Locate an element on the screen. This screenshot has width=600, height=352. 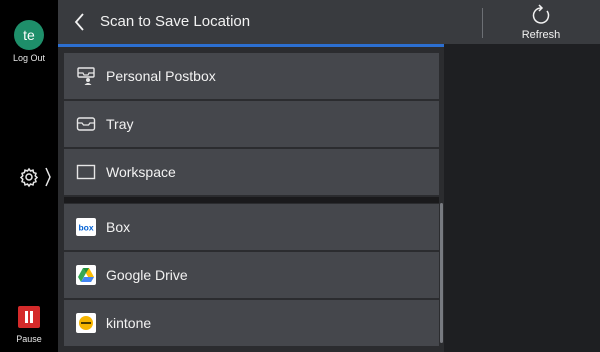
list-item-workspace: Workspace is located at coordinates (251, 172).